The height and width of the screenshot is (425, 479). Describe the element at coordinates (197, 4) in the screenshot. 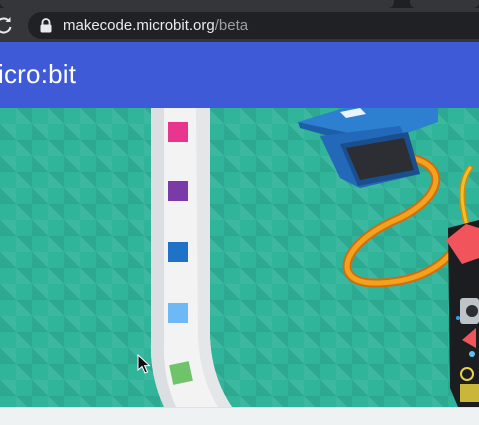

I see `active-tab` at that location.